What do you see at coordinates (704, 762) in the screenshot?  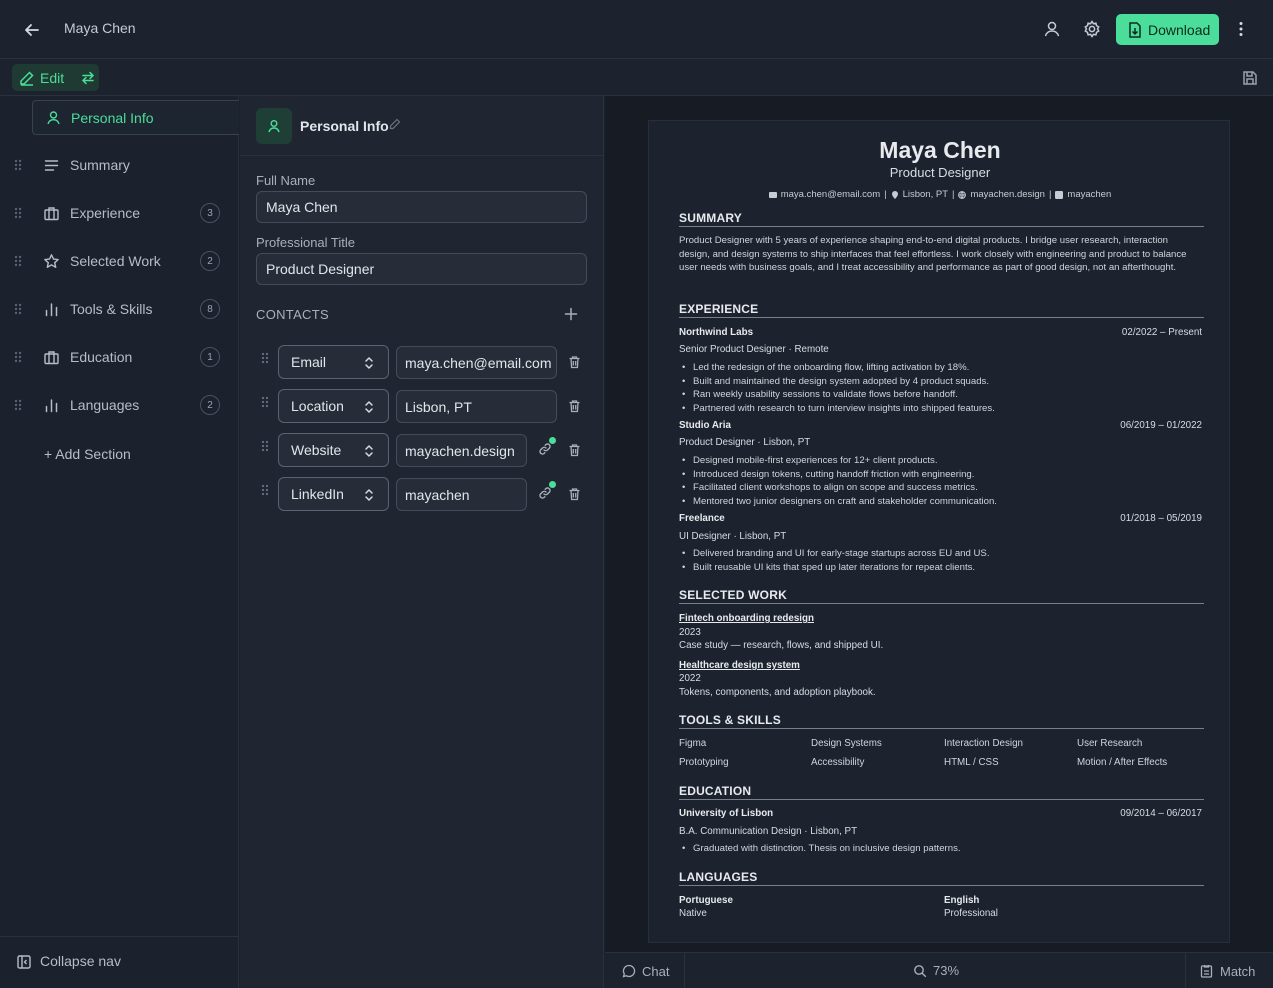 I see `skill-item: Prototyping` at bounding box center [704, 762].